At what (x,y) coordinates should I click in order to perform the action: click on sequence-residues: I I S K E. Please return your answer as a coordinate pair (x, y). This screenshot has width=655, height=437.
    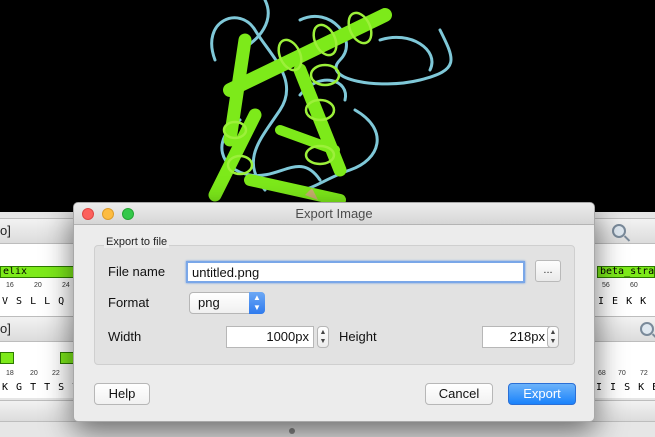
    Looking at the image, I should click on (625, 387).